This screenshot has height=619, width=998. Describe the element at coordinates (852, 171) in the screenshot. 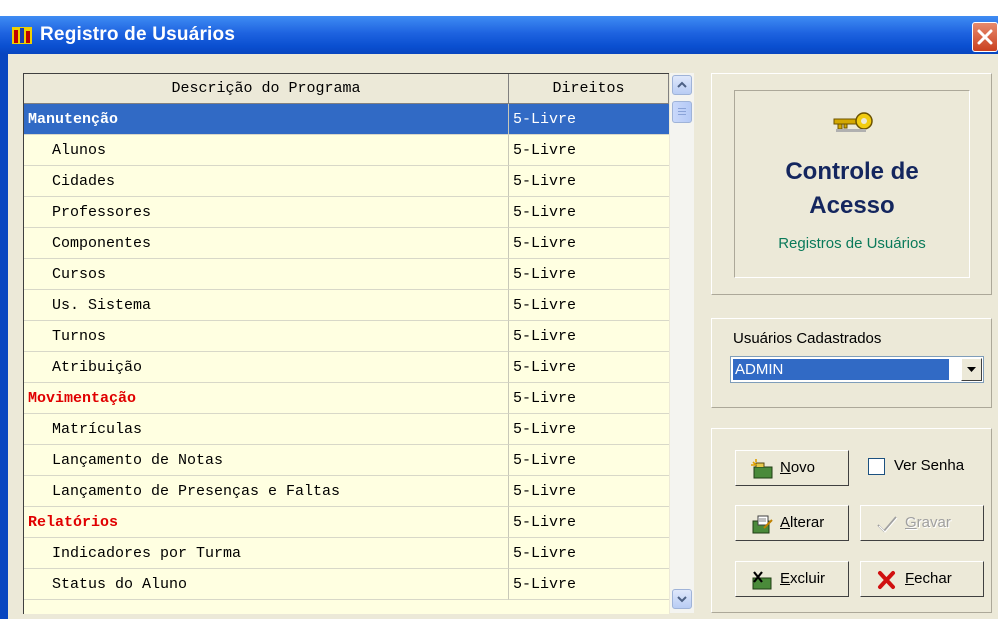

I see `logo-title-line1: Controle de` at that location.